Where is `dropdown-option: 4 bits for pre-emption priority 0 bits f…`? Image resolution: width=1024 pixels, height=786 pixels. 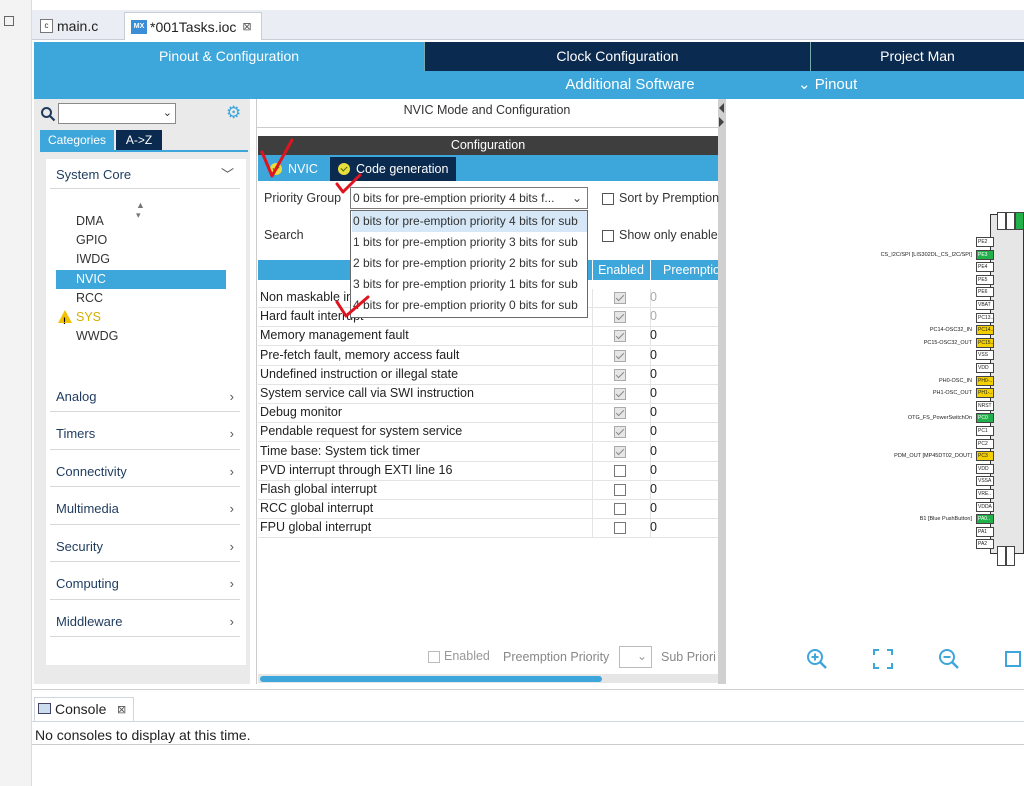
dropdown-option: 4 bits for pre-emption priority 0 bits f… is located at coordinates (469, 305).